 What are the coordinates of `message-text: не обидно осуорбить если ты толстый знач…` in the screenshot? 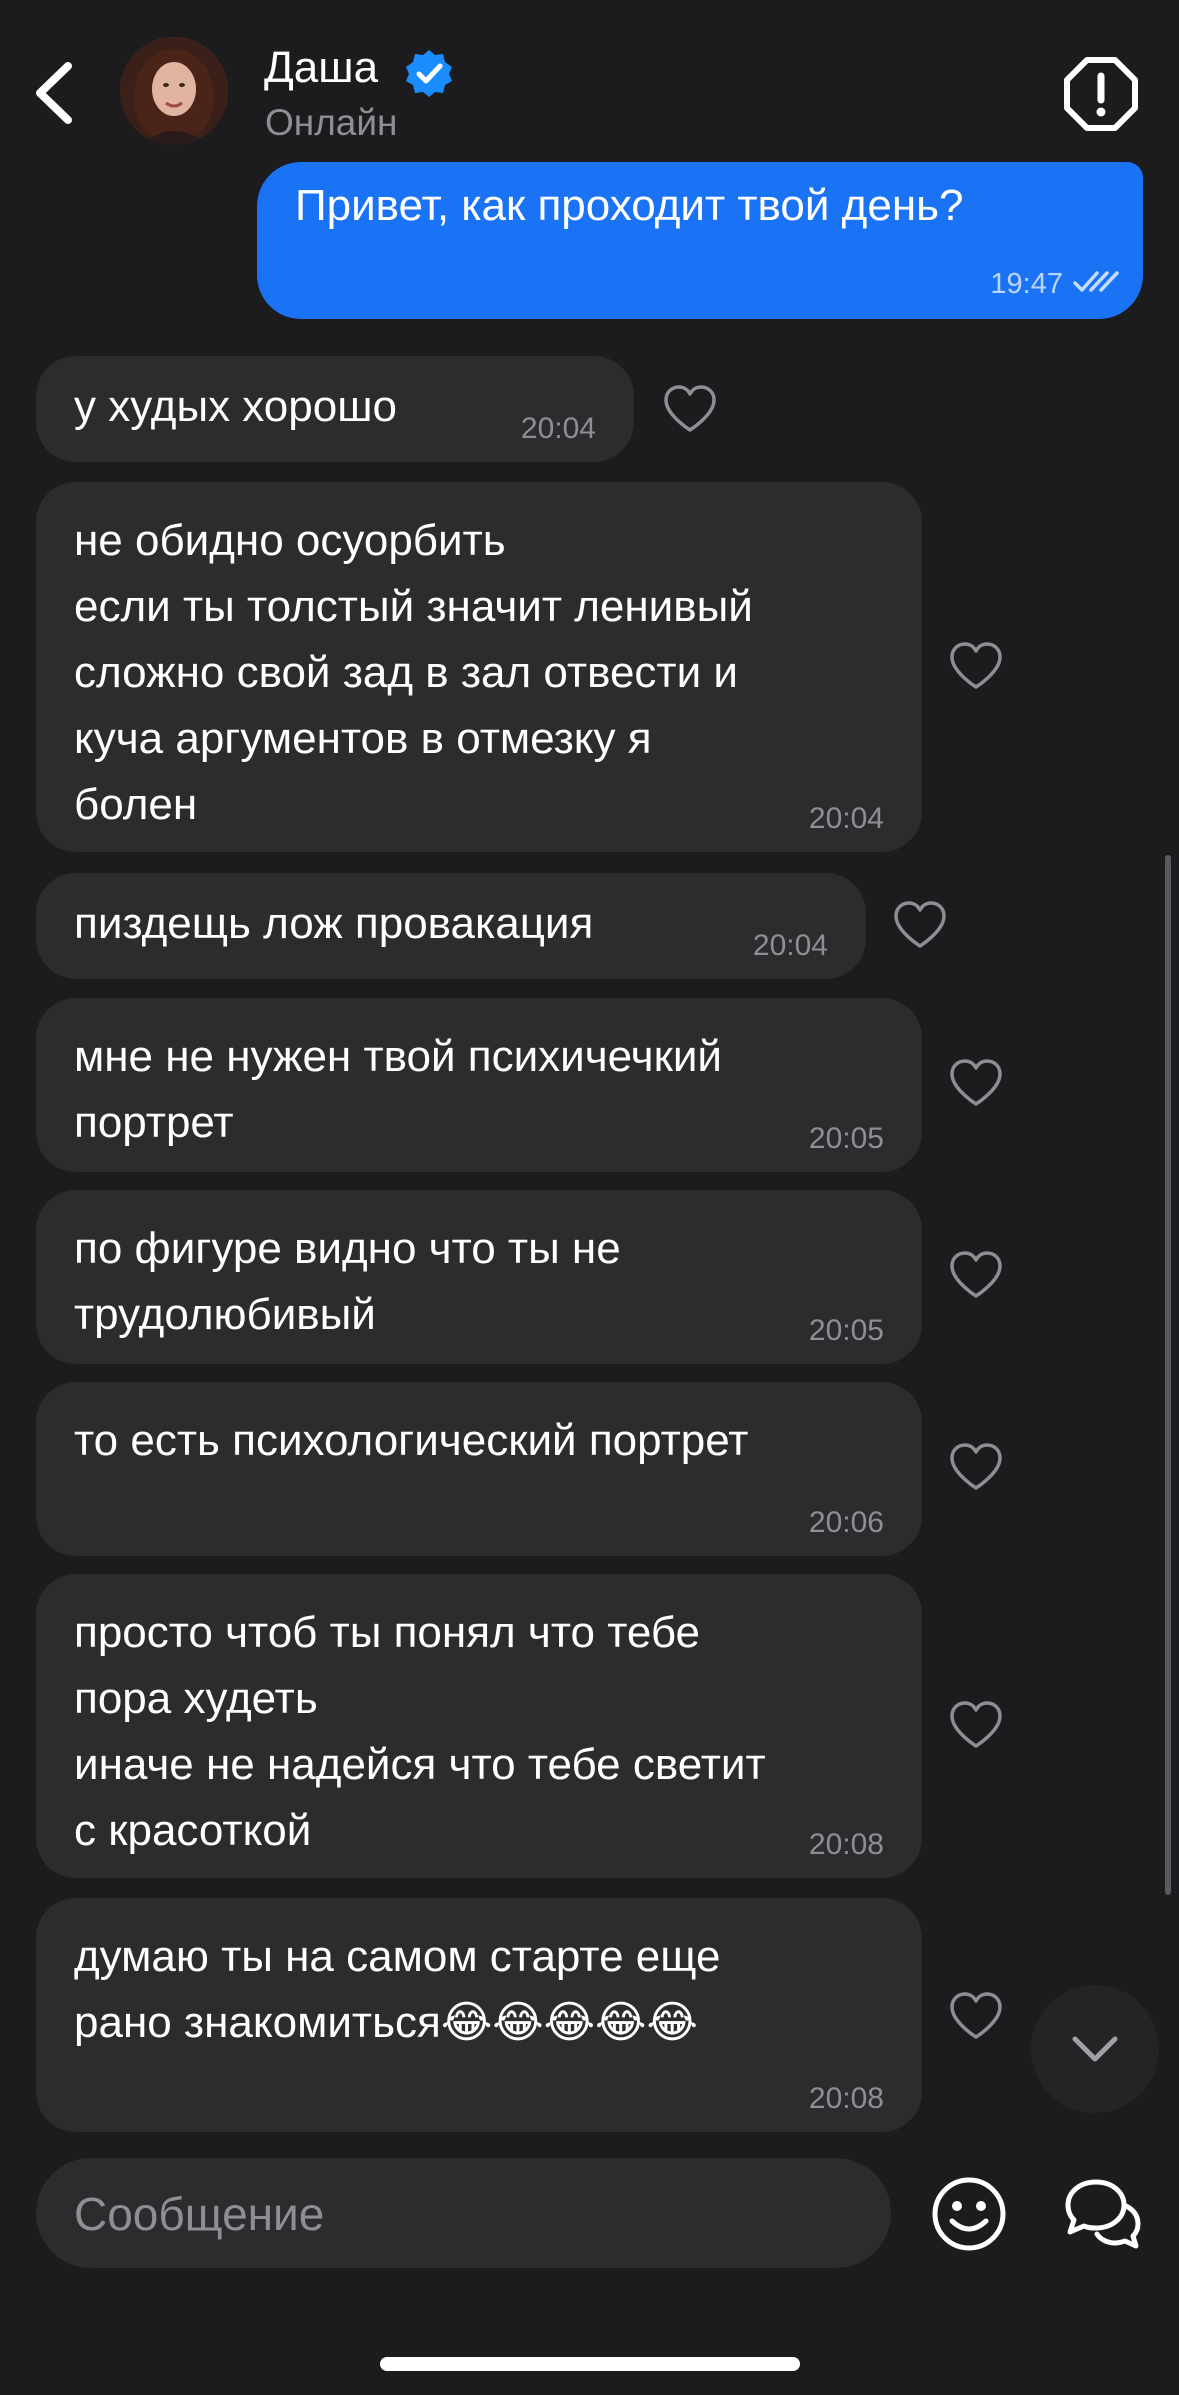 It's located at (413, 672).